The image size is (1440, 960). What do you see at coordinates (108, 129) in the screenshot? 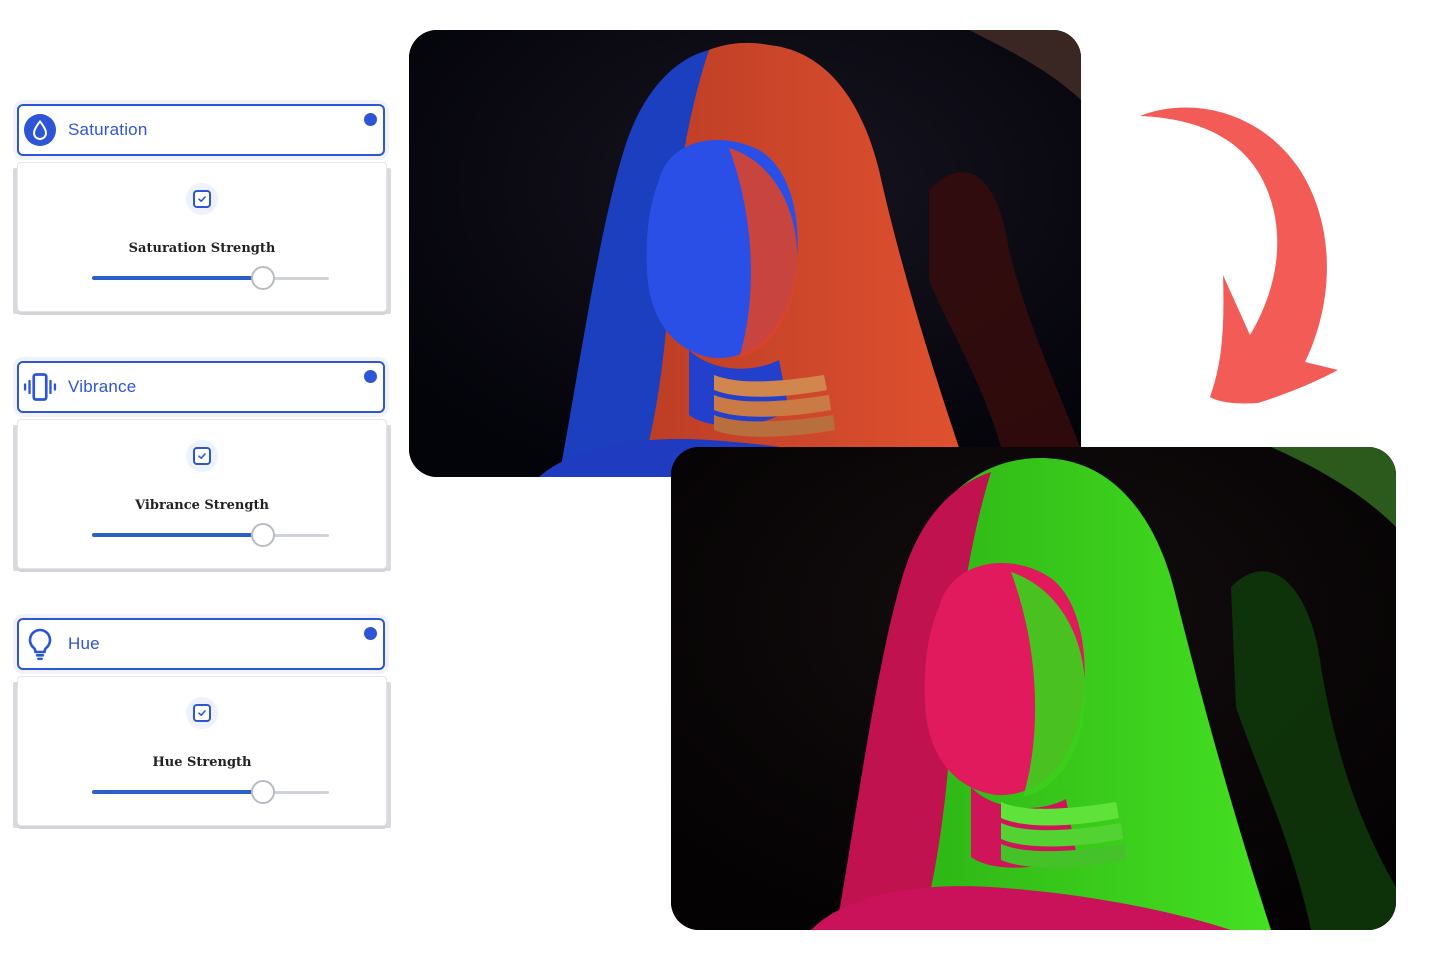
I see `panel-title: Saturation` at bounding box center [108, 129].